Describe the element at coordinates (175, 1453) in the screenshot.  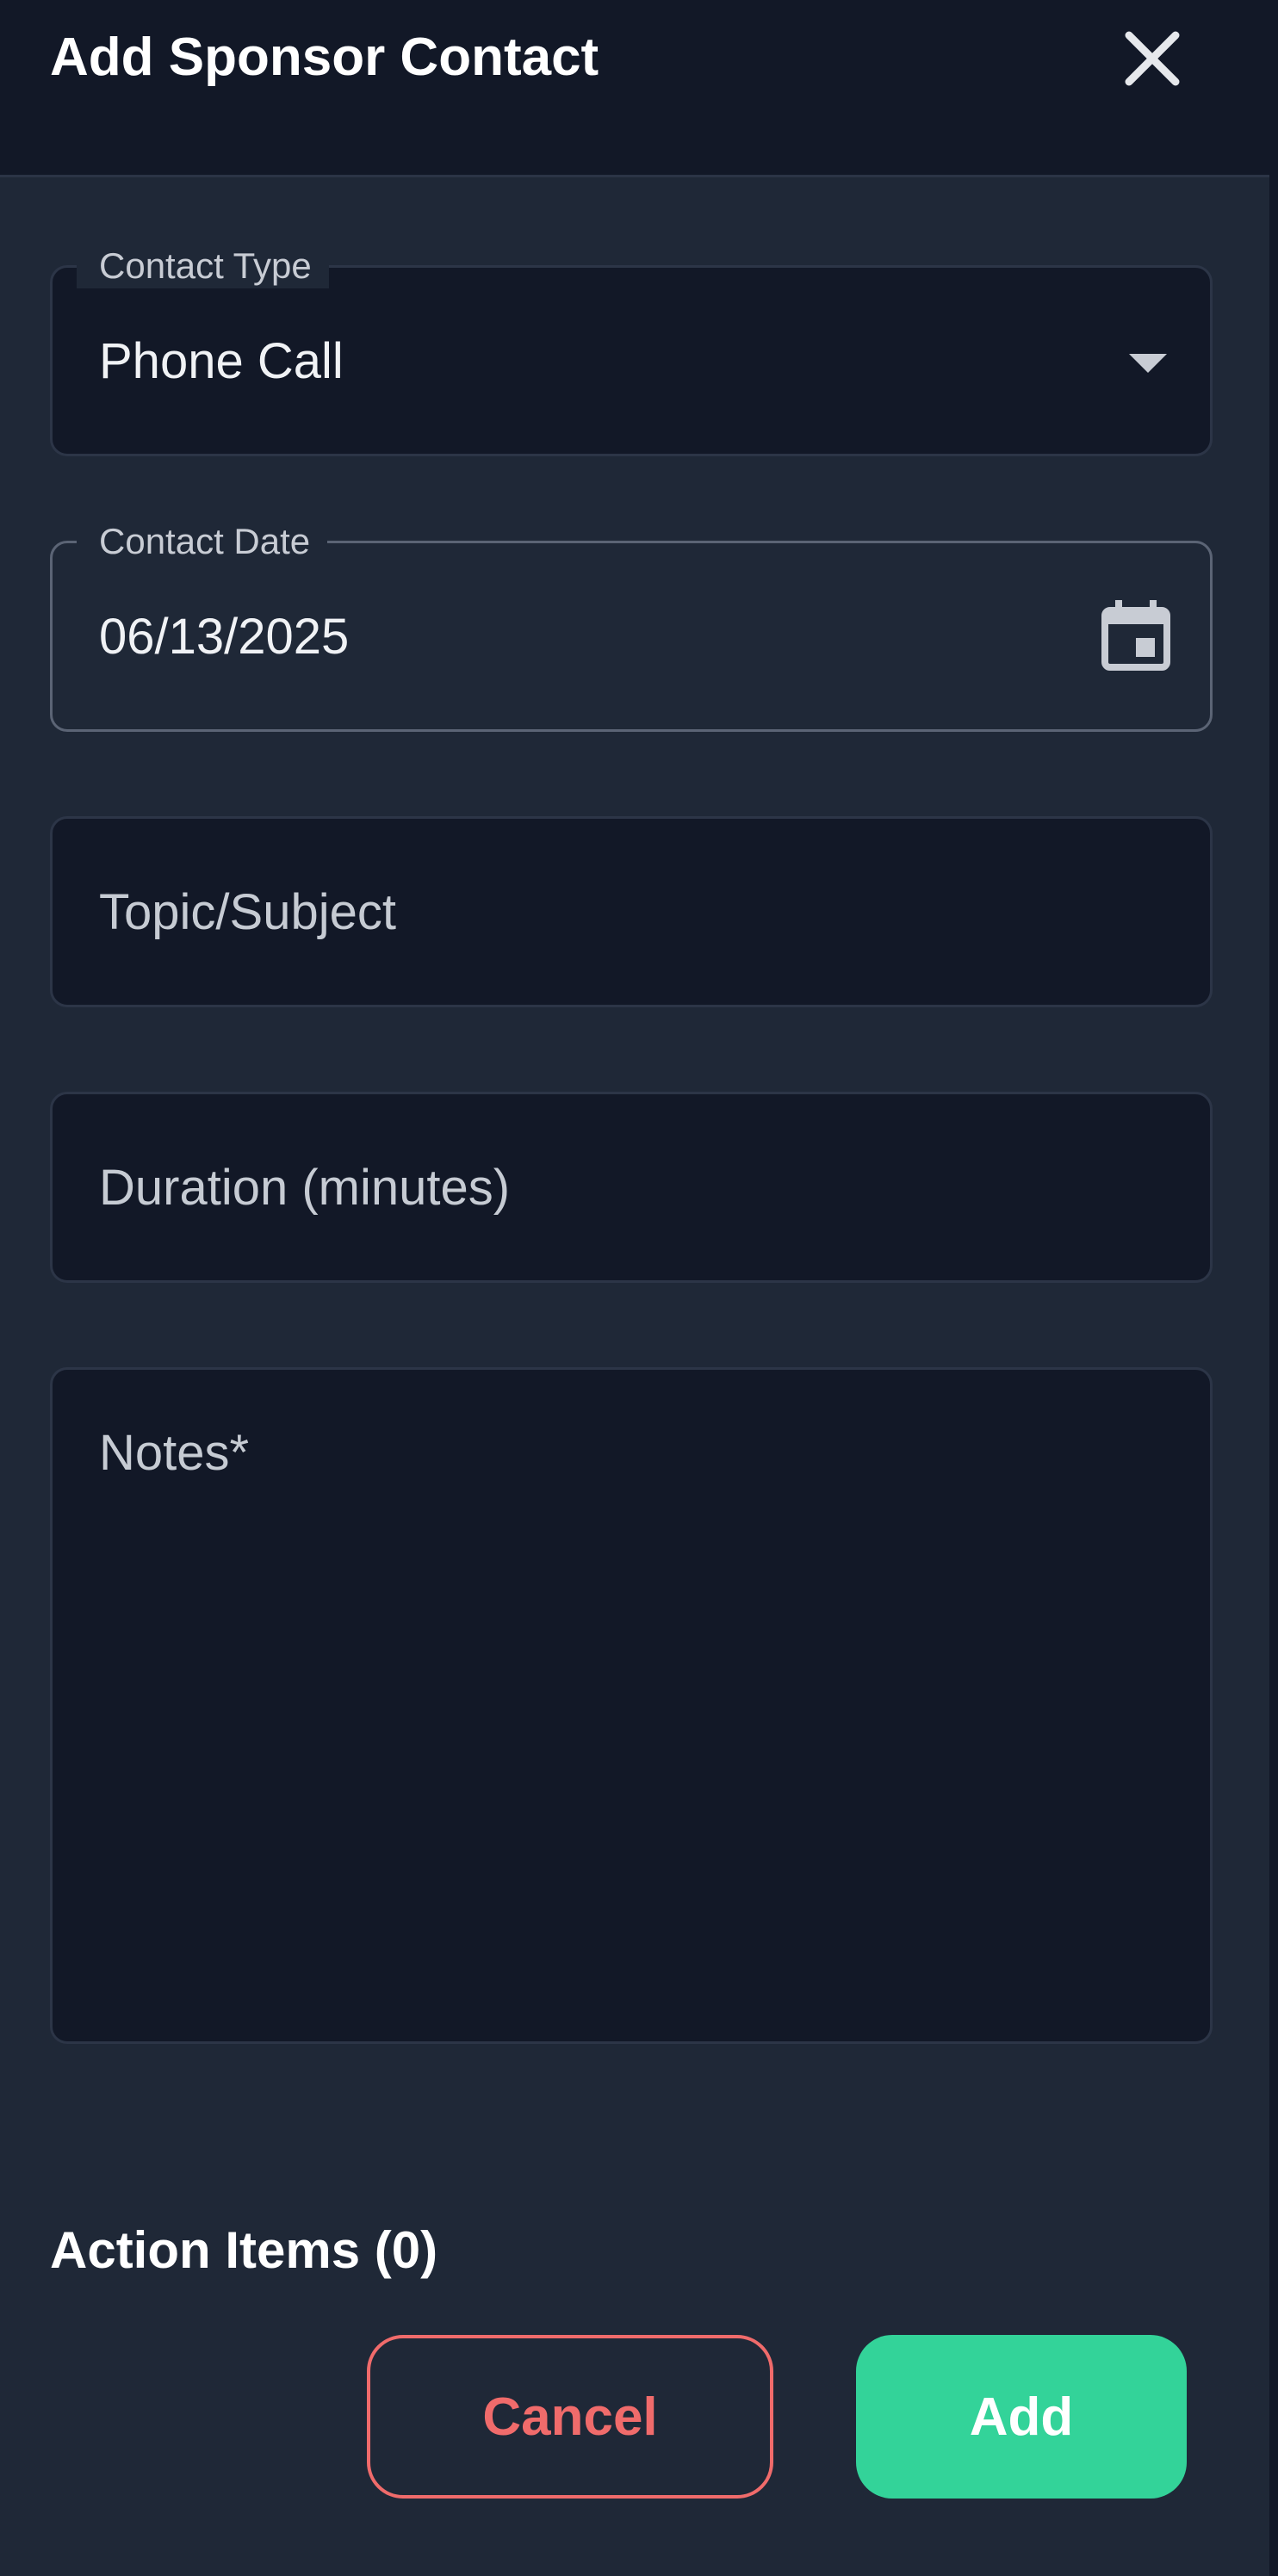
I see `notes-placeholder: Notes*` at that location.